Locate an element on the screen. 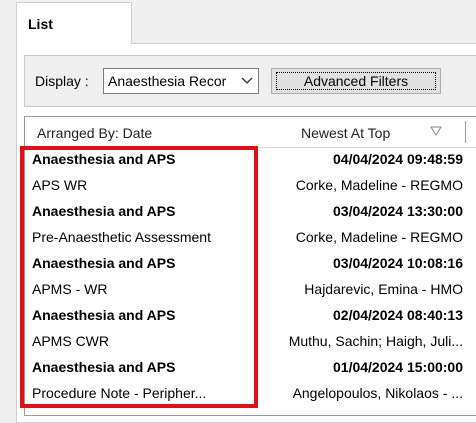 This screenshot has width=476, height=423. item-author: Hajdarevic, Emina - HMO is located at coordinates (383, 289).